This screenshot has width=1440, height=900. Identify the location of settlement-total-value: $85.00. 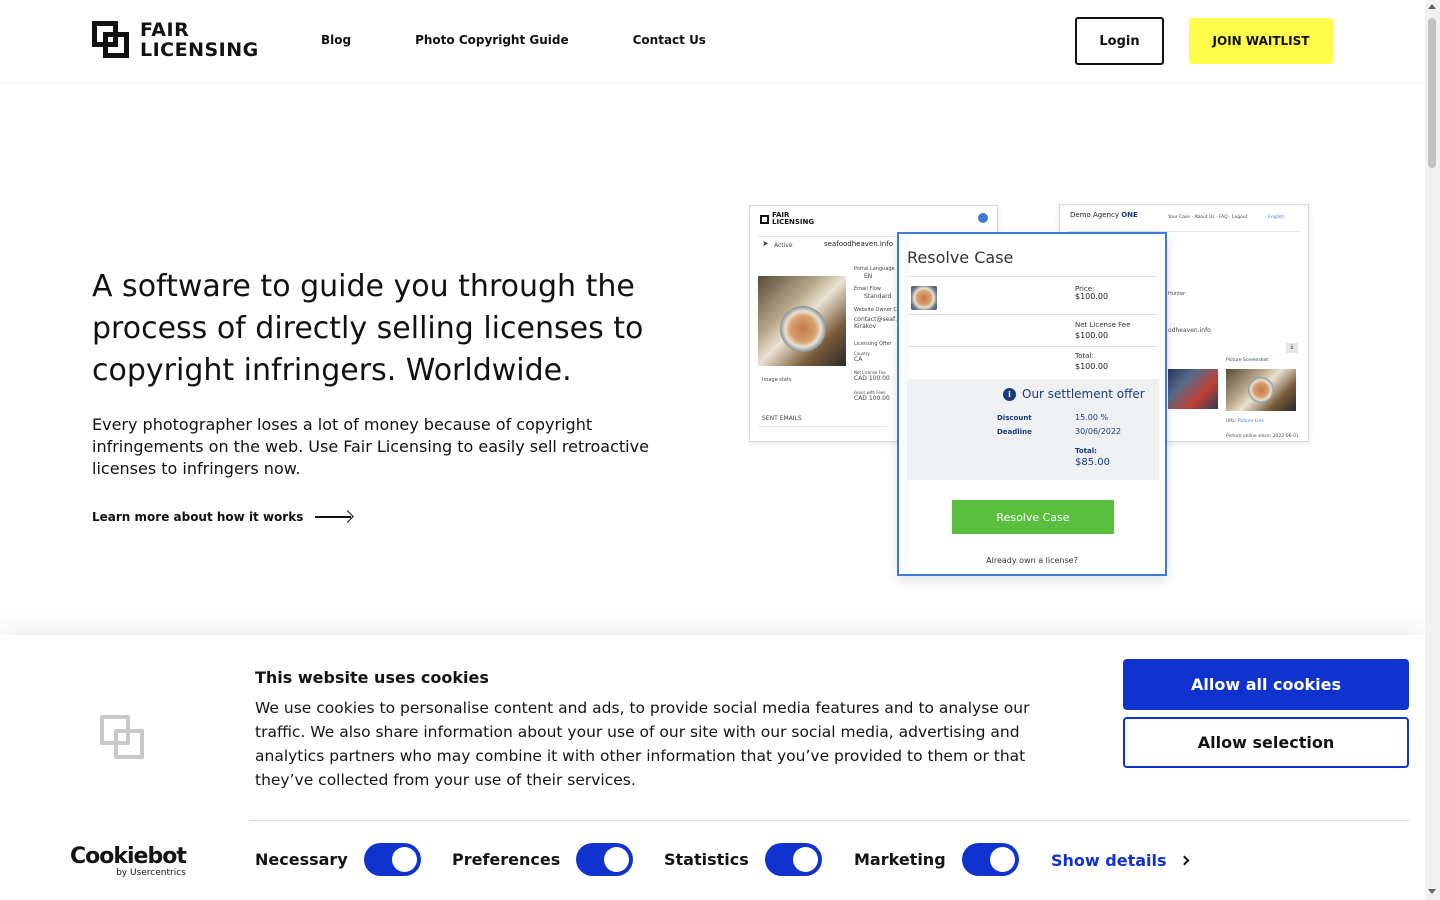
(1092, 462).